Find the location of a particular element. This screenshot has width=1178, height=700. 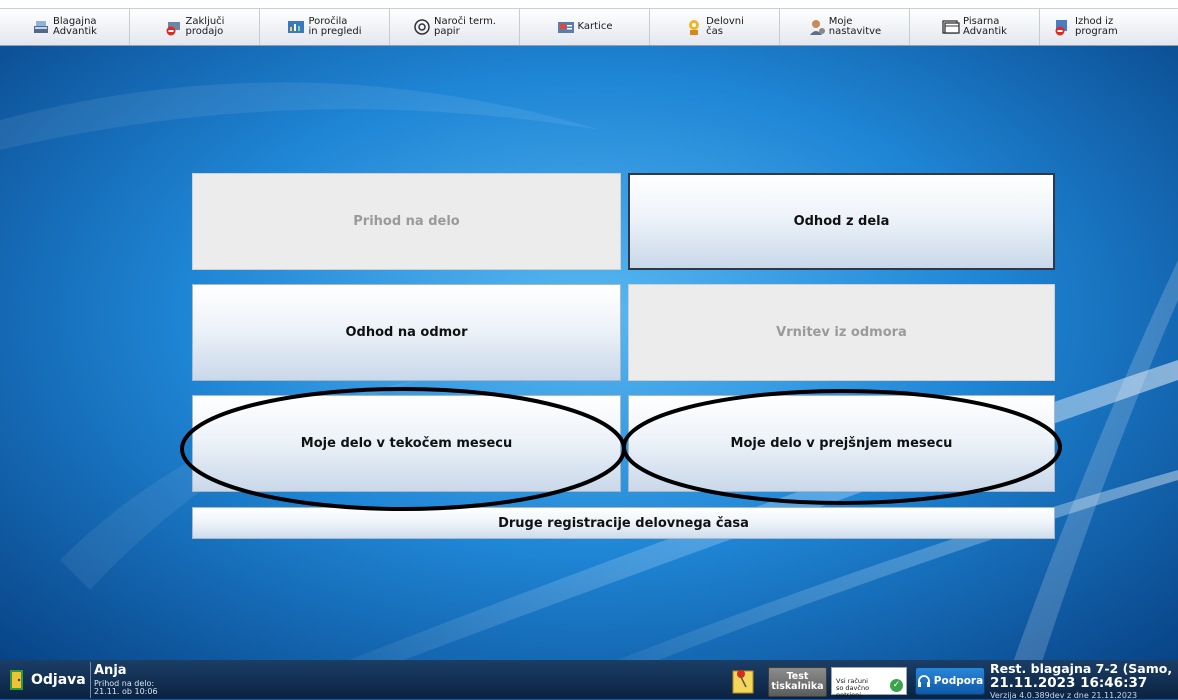

support-button: Podpora is located at coordinates (950, 681).